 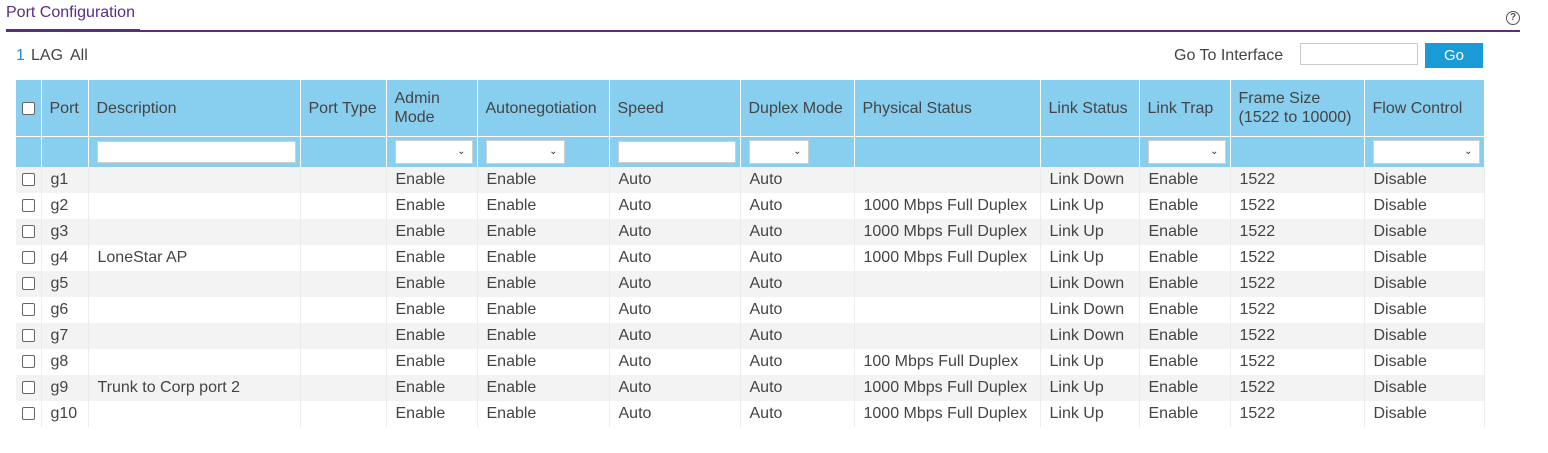 What do you see at coordinates (676, 152) in the screenshot?
I see `speed-filter-input` at bounding box center [676, 152].